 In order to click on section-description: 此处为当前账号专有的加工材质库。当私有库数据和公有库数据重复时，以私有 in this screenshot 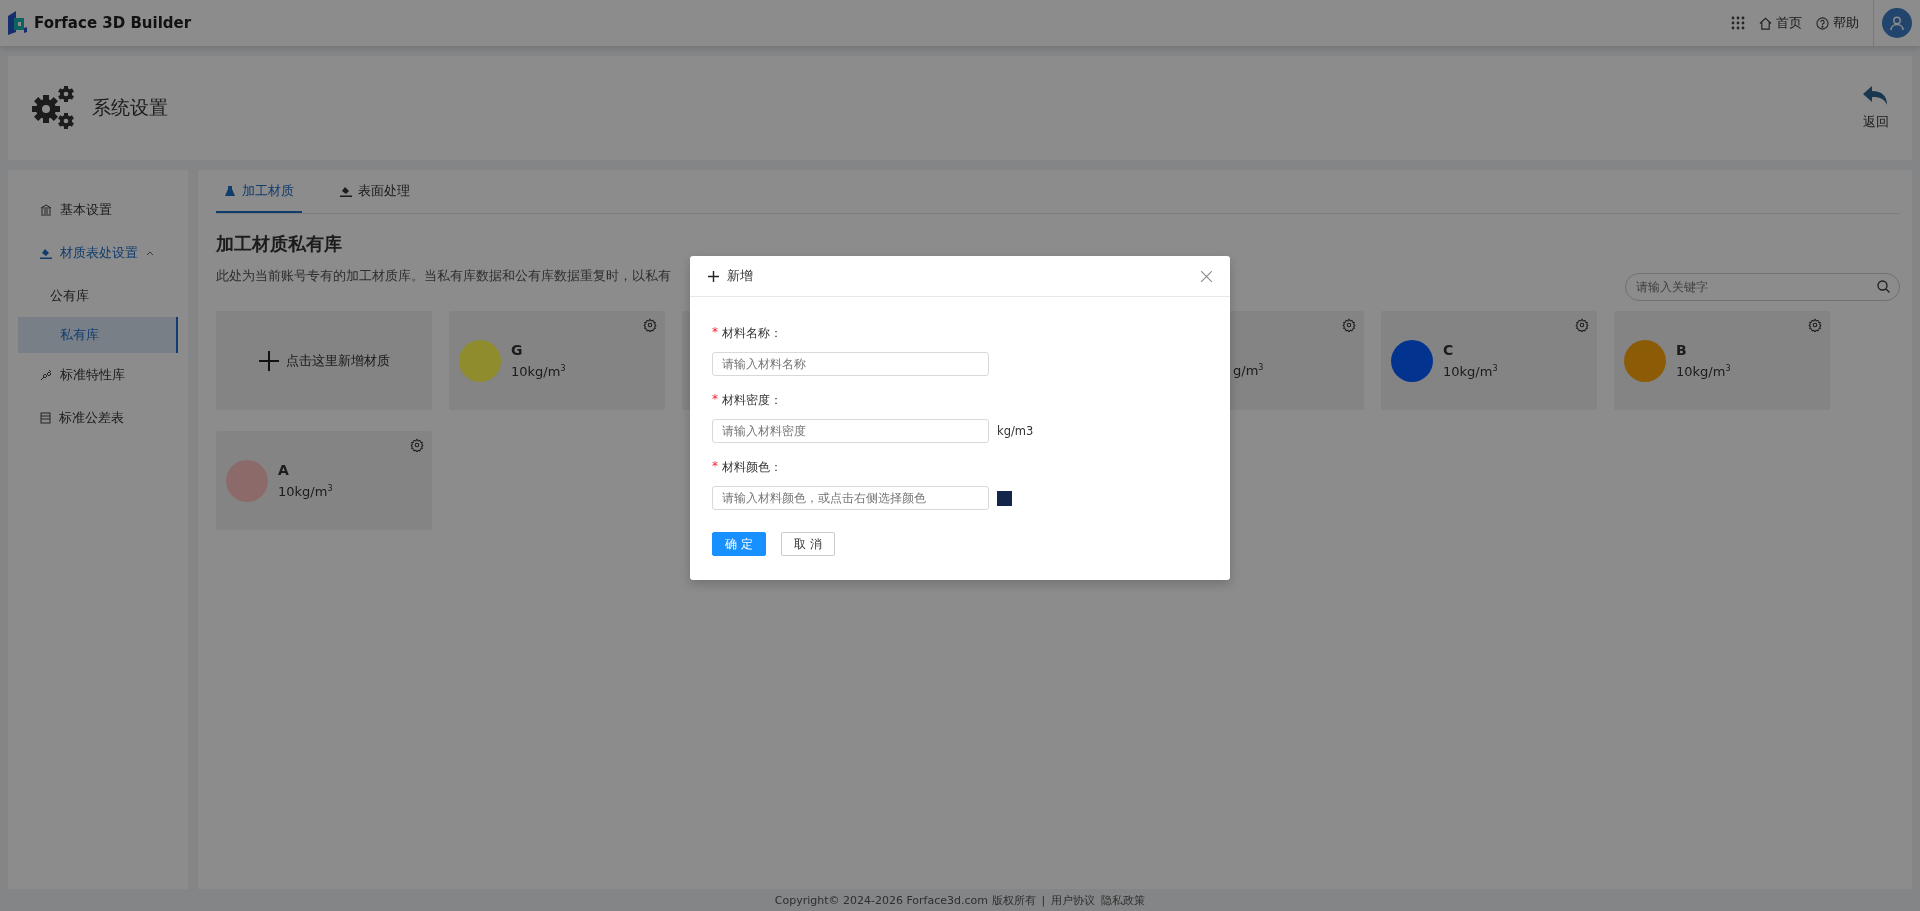, I will do `click(443, 276)`.